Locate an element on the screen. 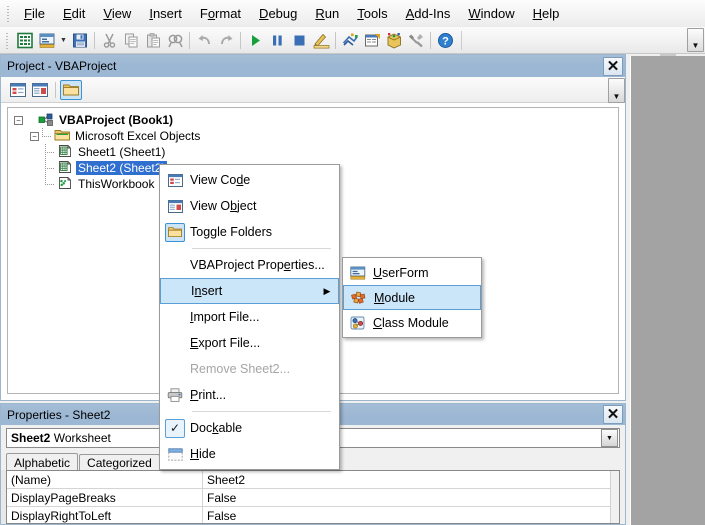 This screenshot has width=705, height=525. expander-vbaproject: − is located at coordinates (18, 120).